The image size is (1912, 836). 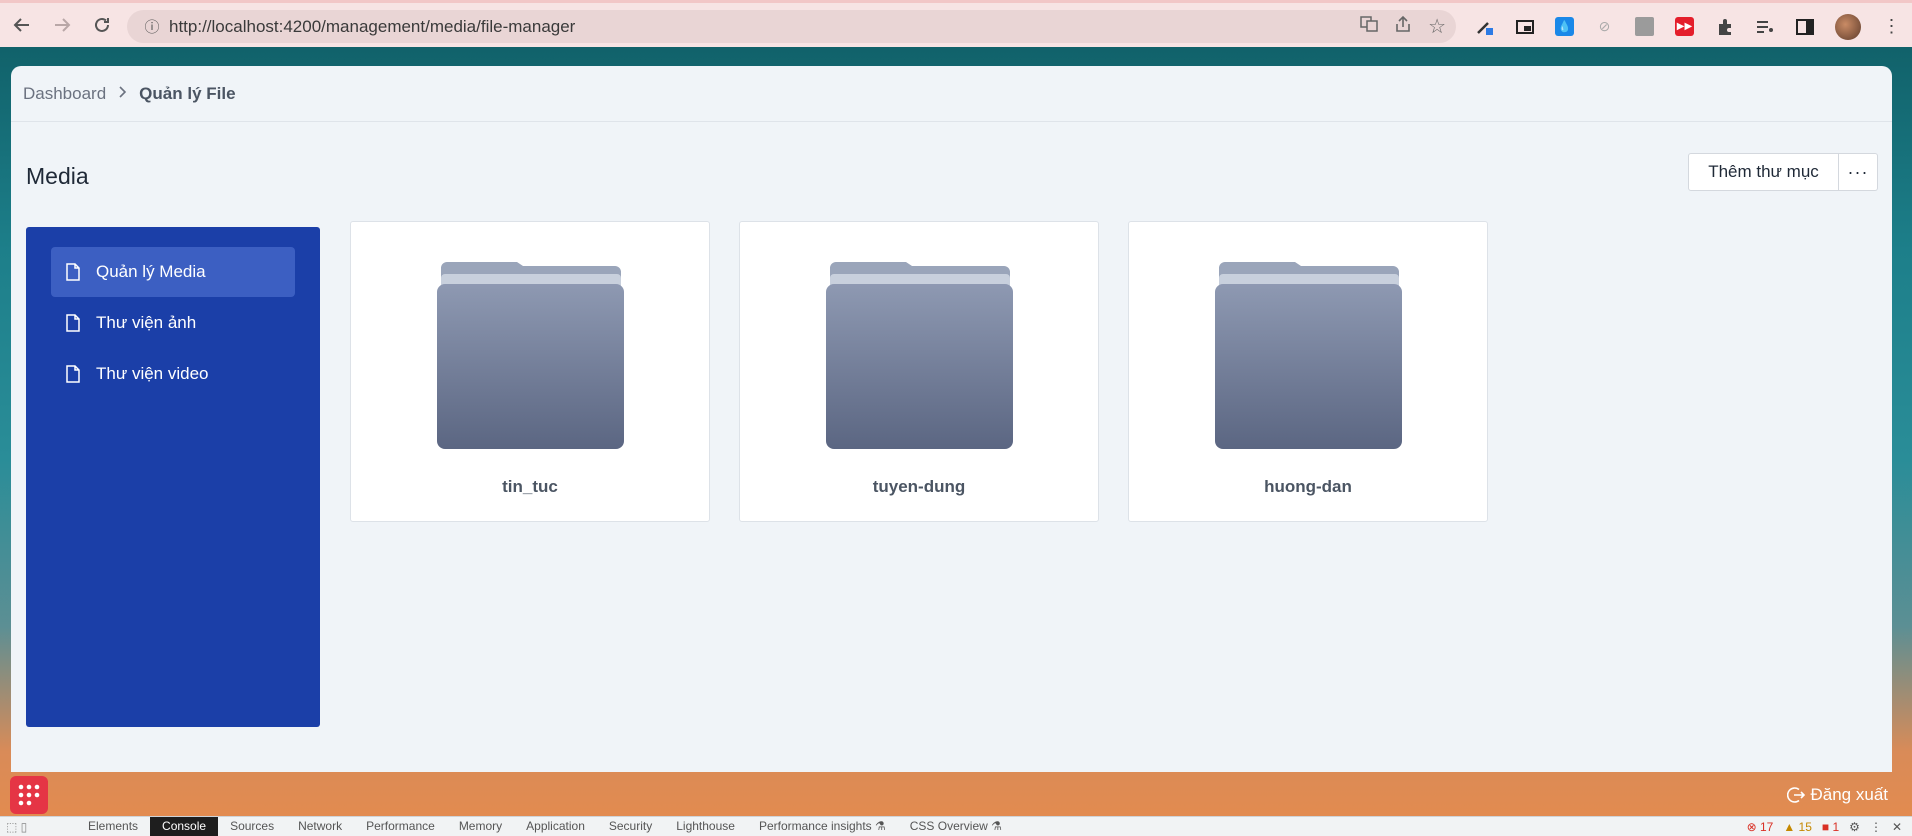 I want to click on devtools-tab: Sources, so click(x=252, y=826).